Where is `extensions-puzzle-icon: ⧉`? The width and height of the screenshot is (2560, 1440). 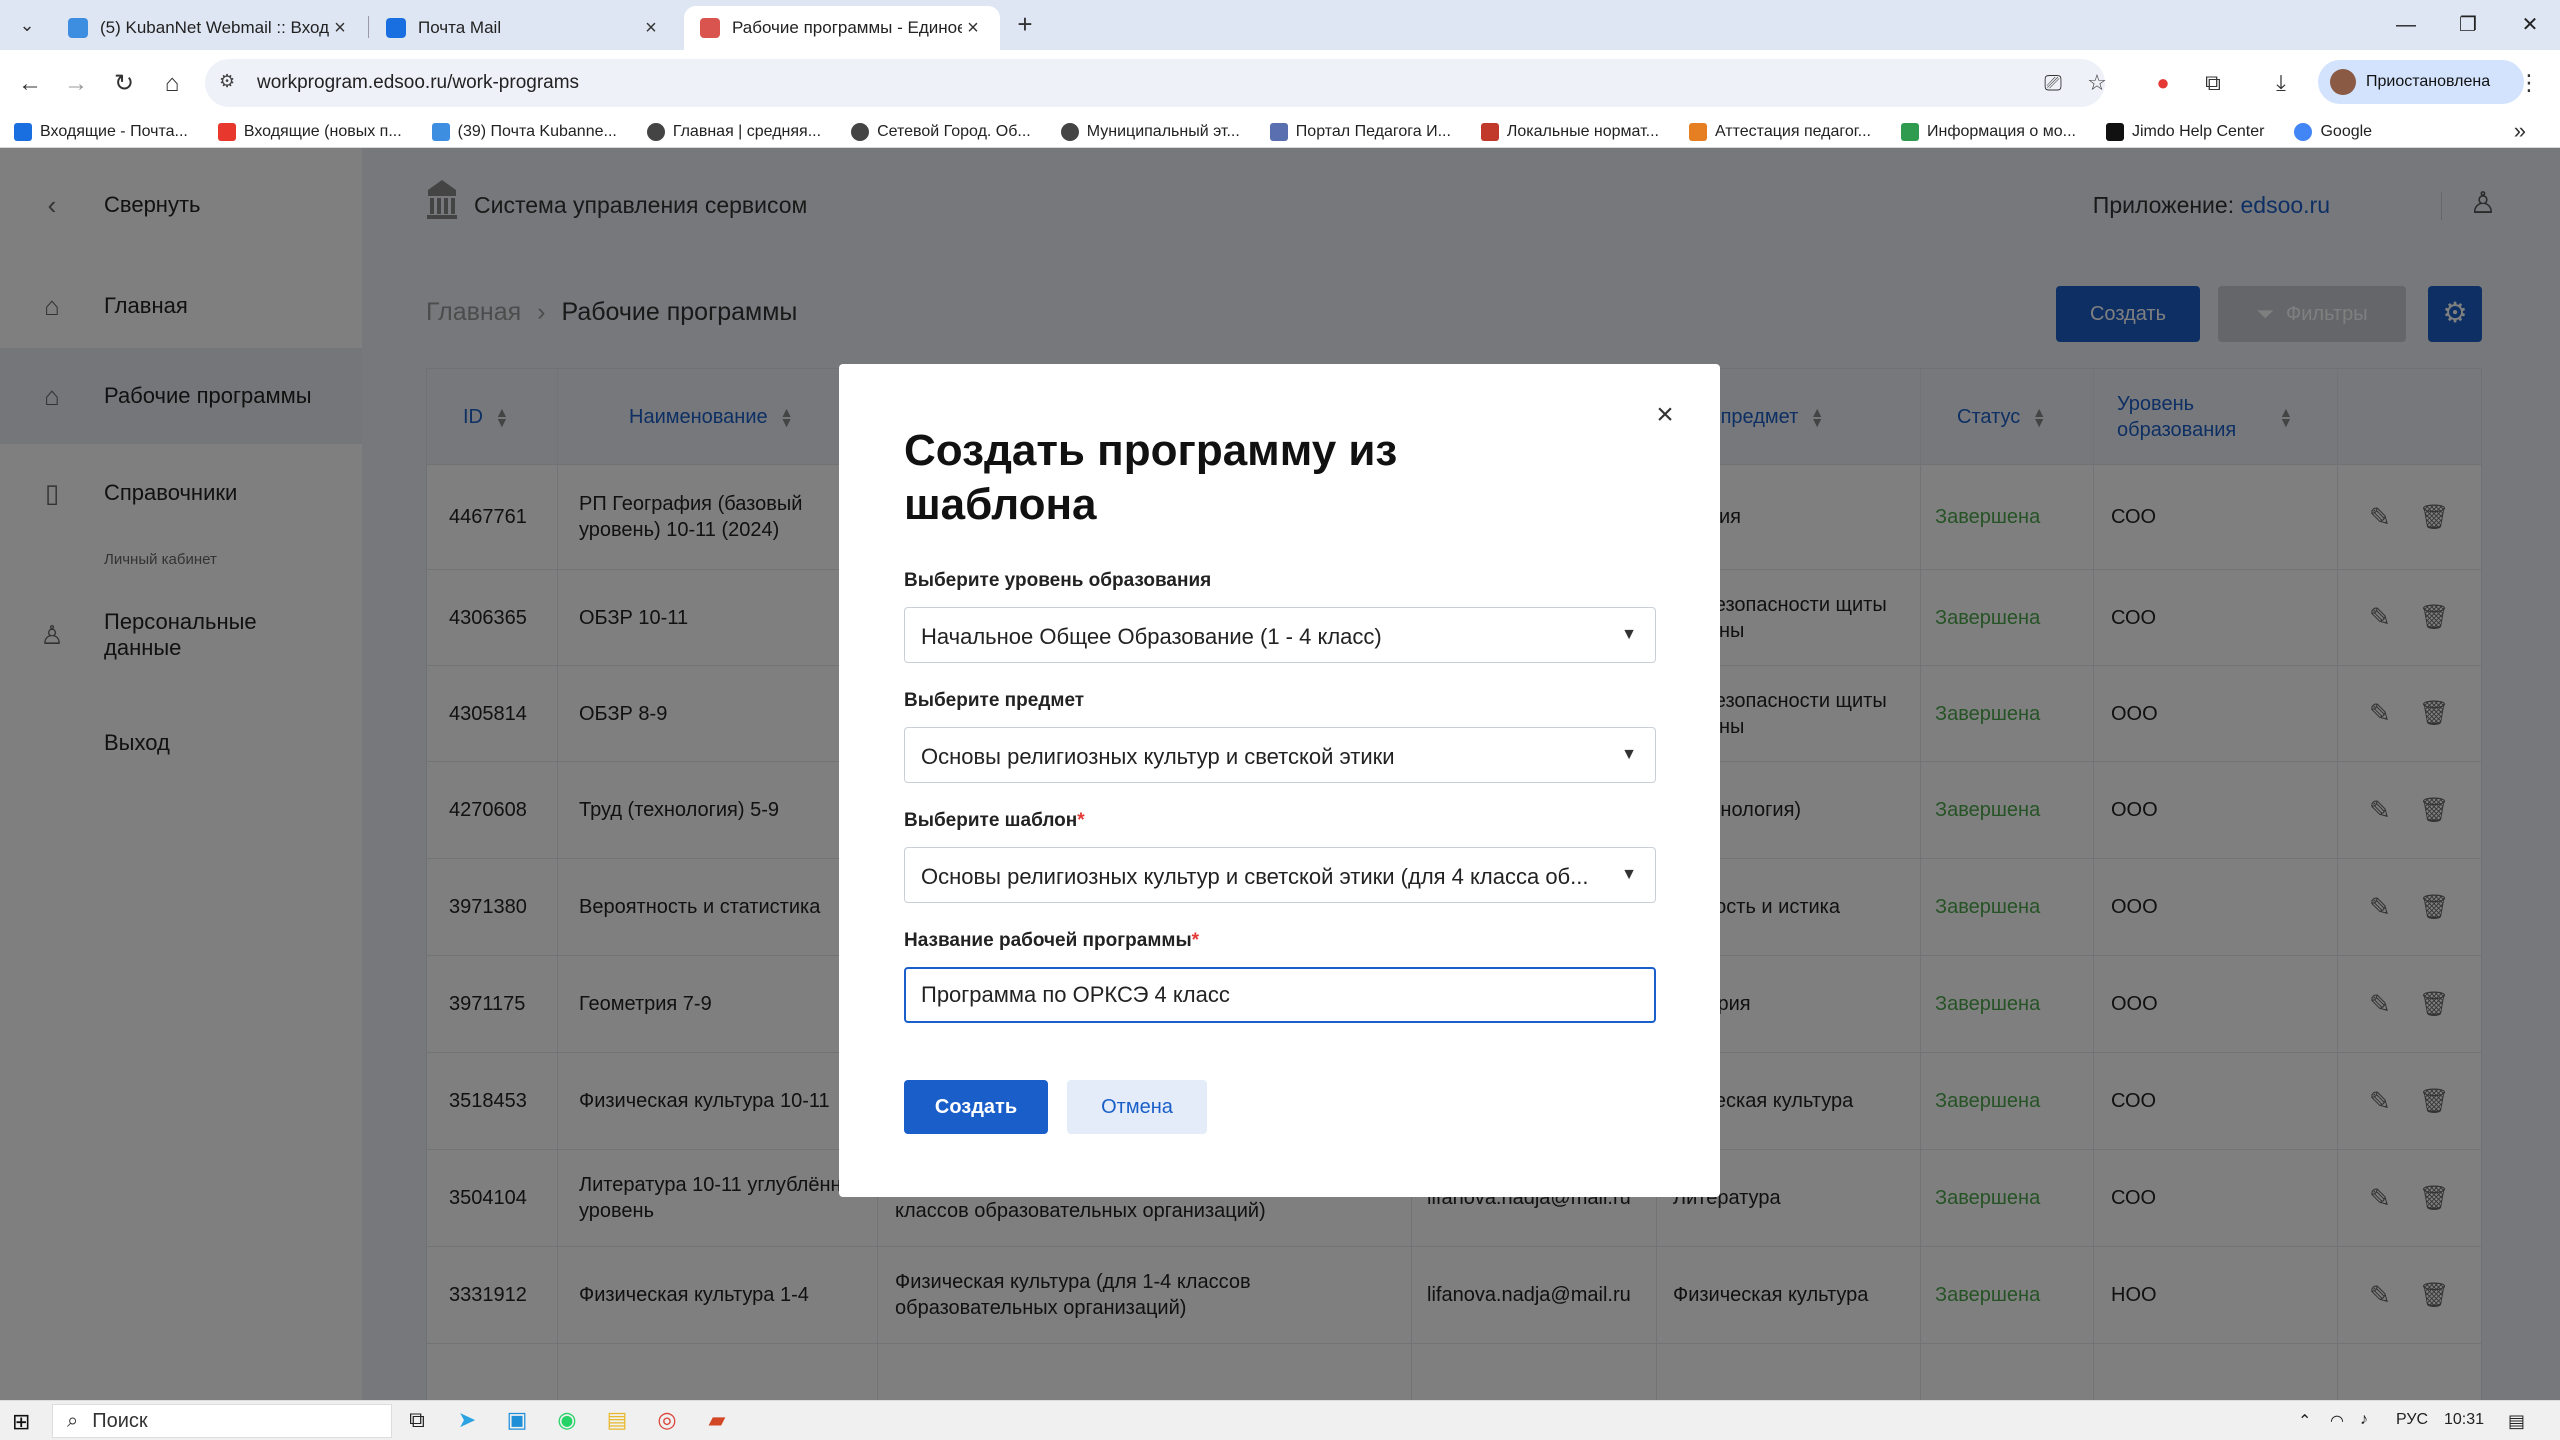
extensions-puzzle-icon: ⧉ is located at coordinates (2213, 83).